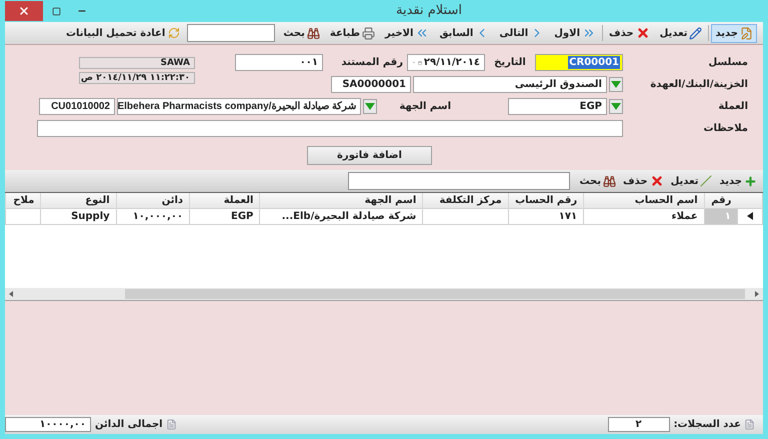 This screenshot has width=768, height=439. What do you see at coordinates (639, 424) in the screenshot?
I see `record-count-field: ٢` at bounding box center [639, 424].